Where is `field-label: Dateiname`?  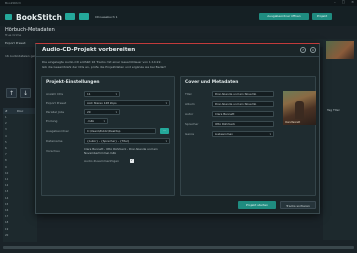 field-label: Dateiname is located at coordinates (54, 141).